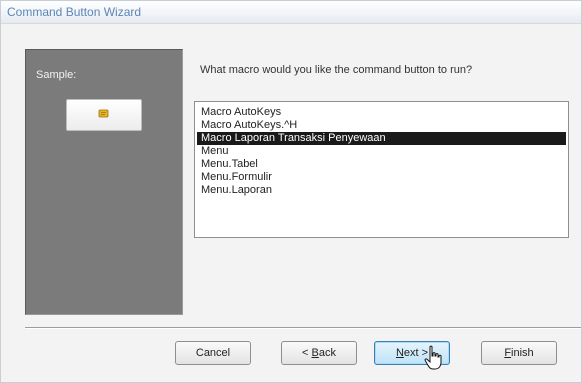 Image resolution: width=582 pixels, height=383 pixels. Describe the element at coordinates (381, 151) in the screenshot. I see `list-item: Menu` at that location.